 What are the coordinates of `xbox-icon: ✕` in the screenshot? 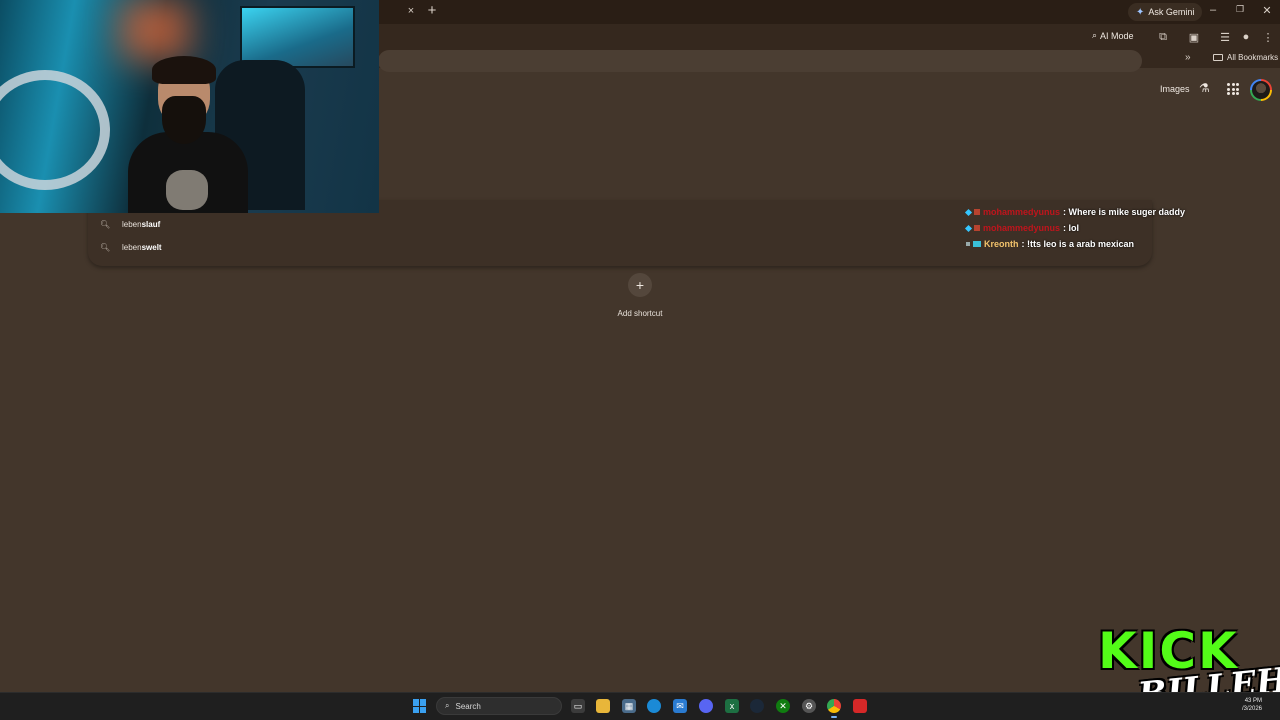 It's located at (783, 706).